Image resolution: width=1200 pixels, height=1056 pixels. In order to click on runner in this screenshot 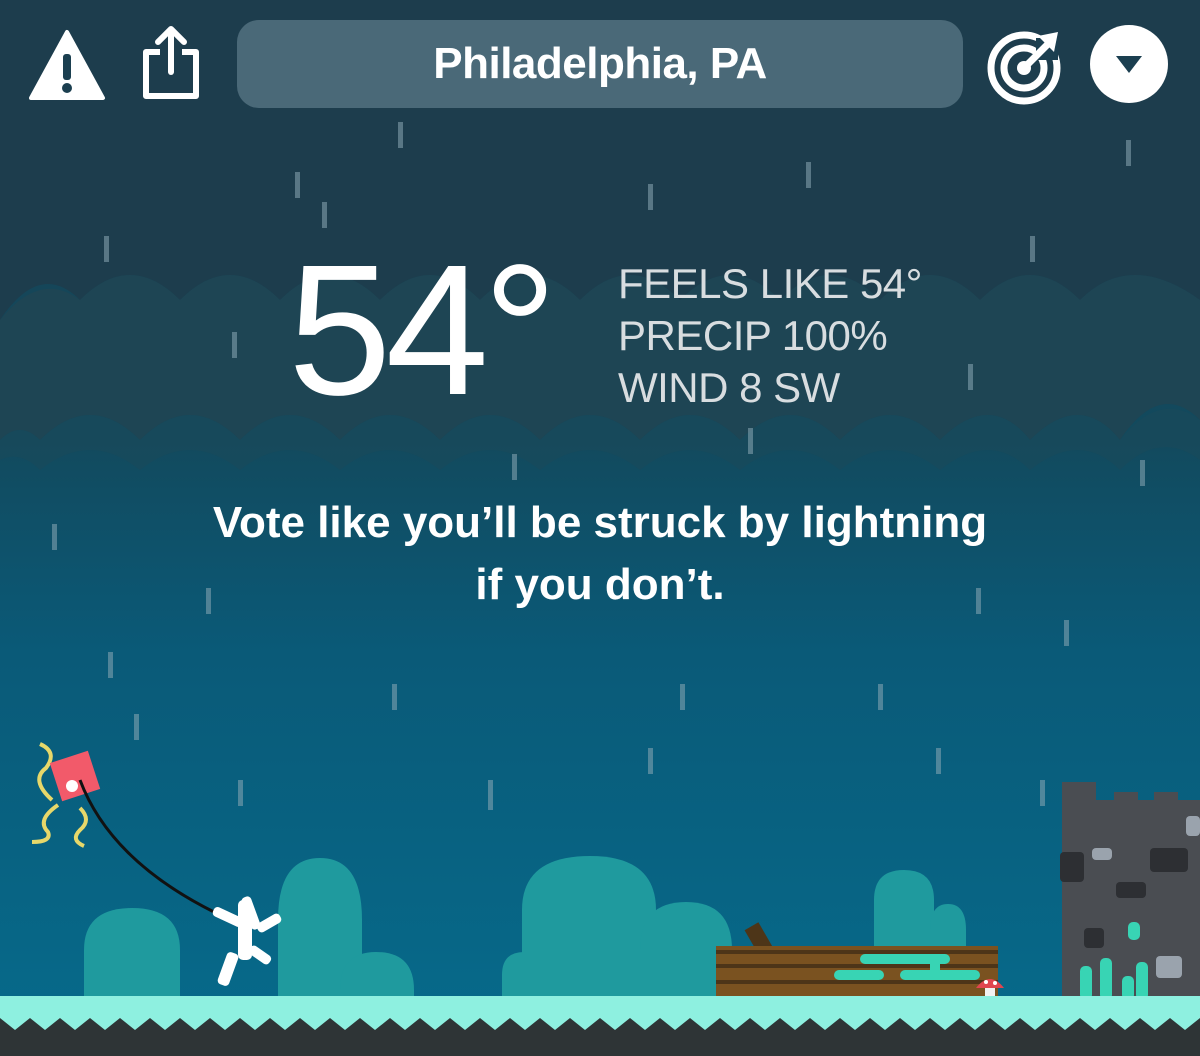, I will do `click(247, 941)`.